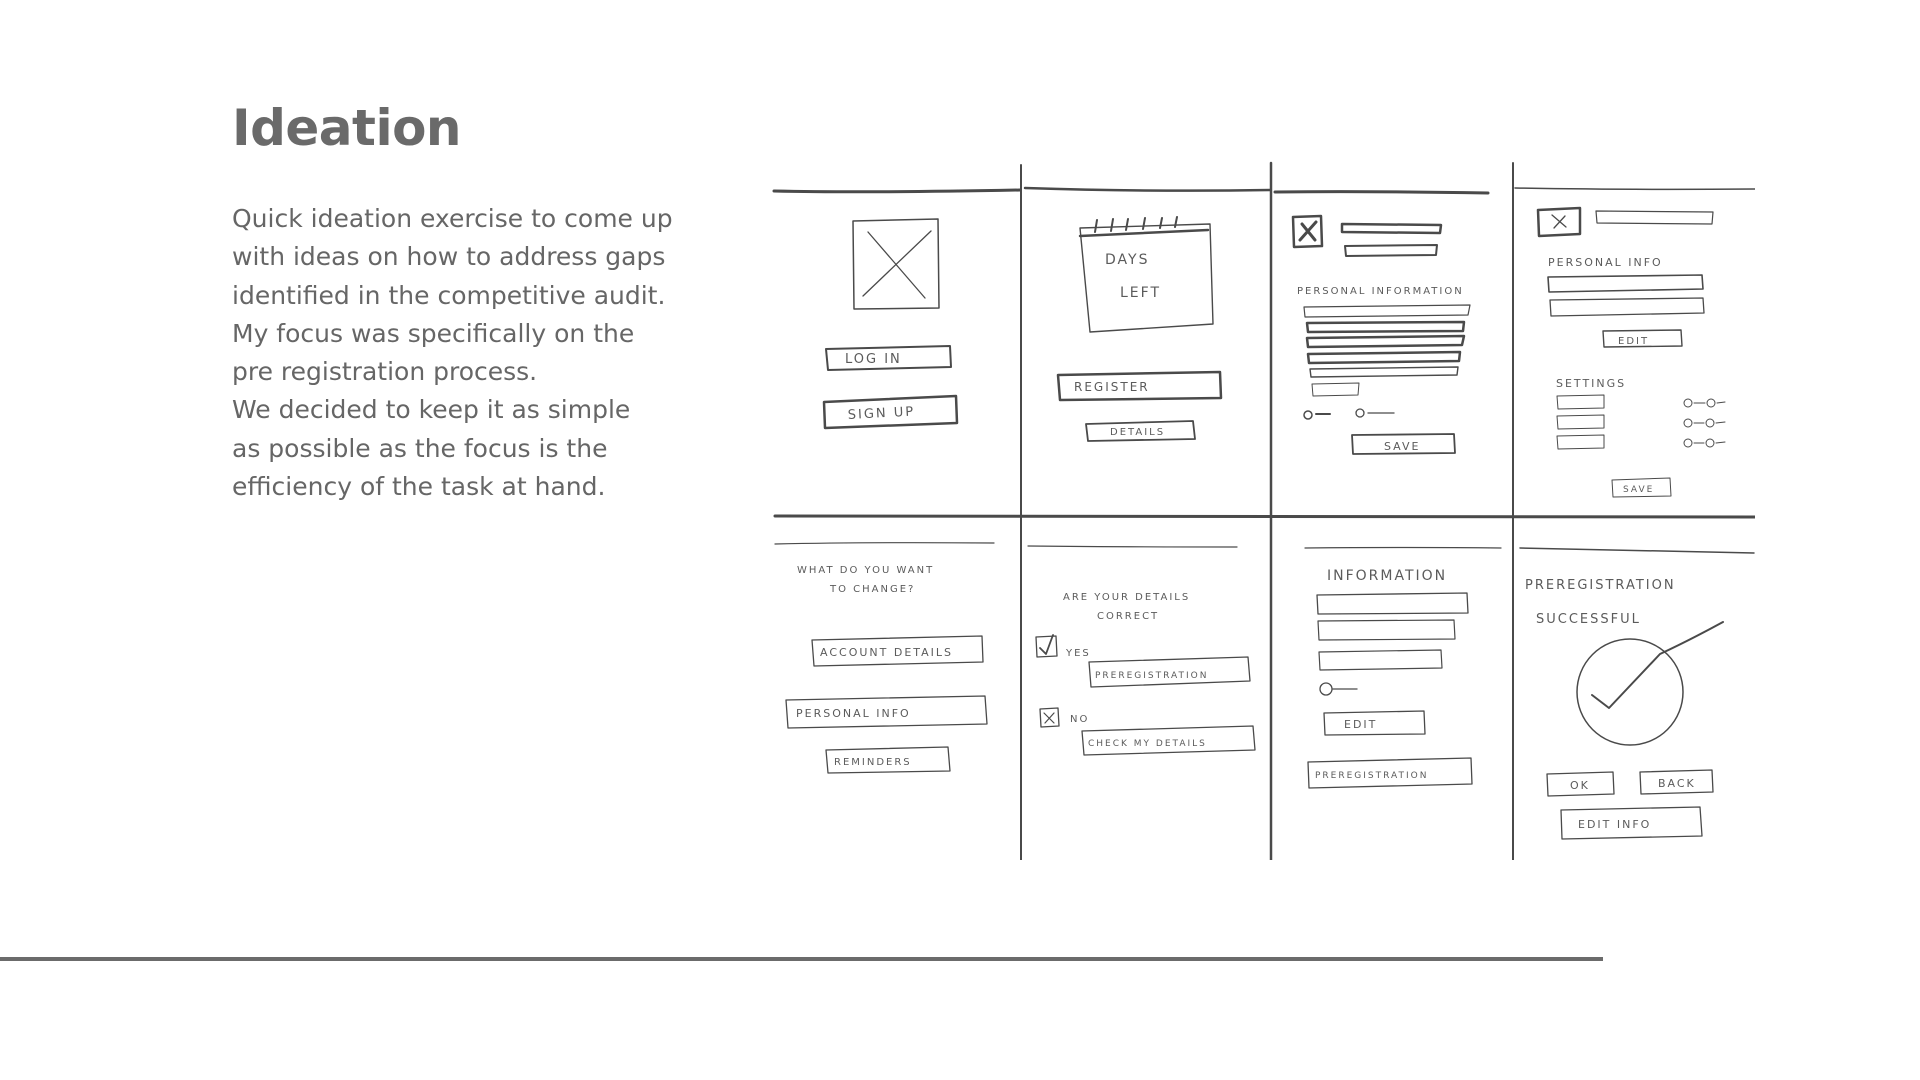 This screenshot has width=1920, height=1080. What do you see at coordinates (1387, 576) in the screenshot?
I see `sketch-label: INFORMATION` at bounding box center [1387, 576].